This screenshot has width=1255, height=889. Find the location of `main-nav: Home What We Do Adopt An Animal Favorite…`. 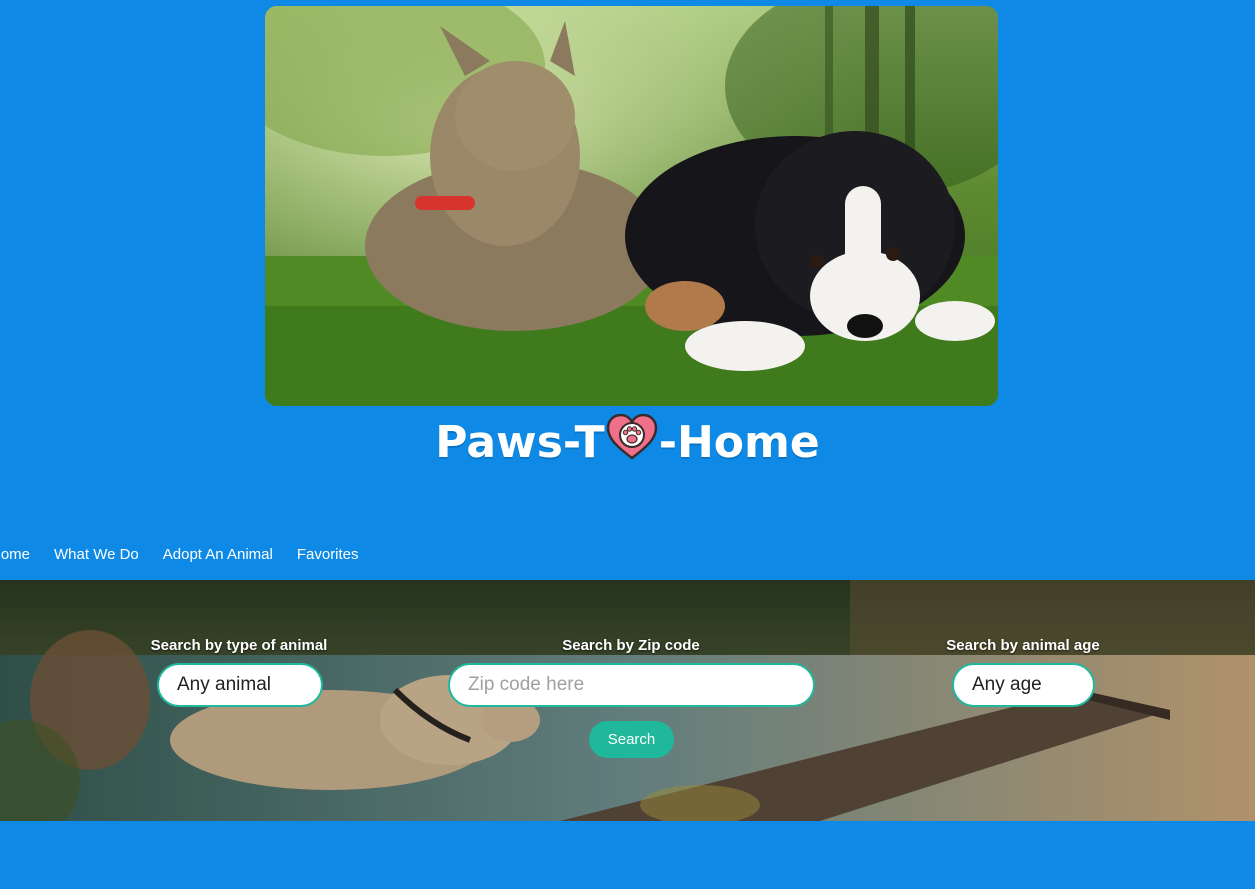

main-nav: Home What We Do Adopt An Animal Favorite… is located at coordinates (179, 554).